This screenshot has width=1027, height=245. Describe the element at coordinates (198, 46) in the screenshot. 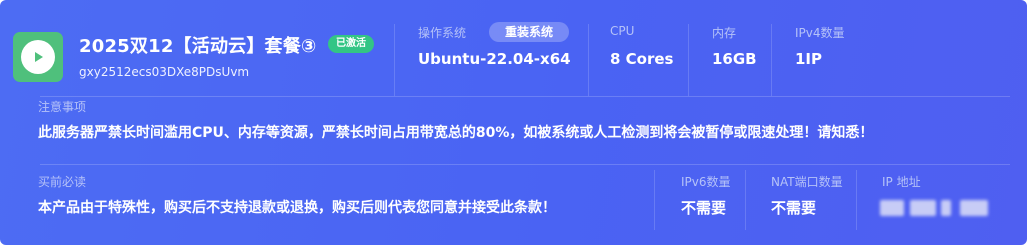

I see `instance-title: 2025双12【活动云】套餐③` at that location.